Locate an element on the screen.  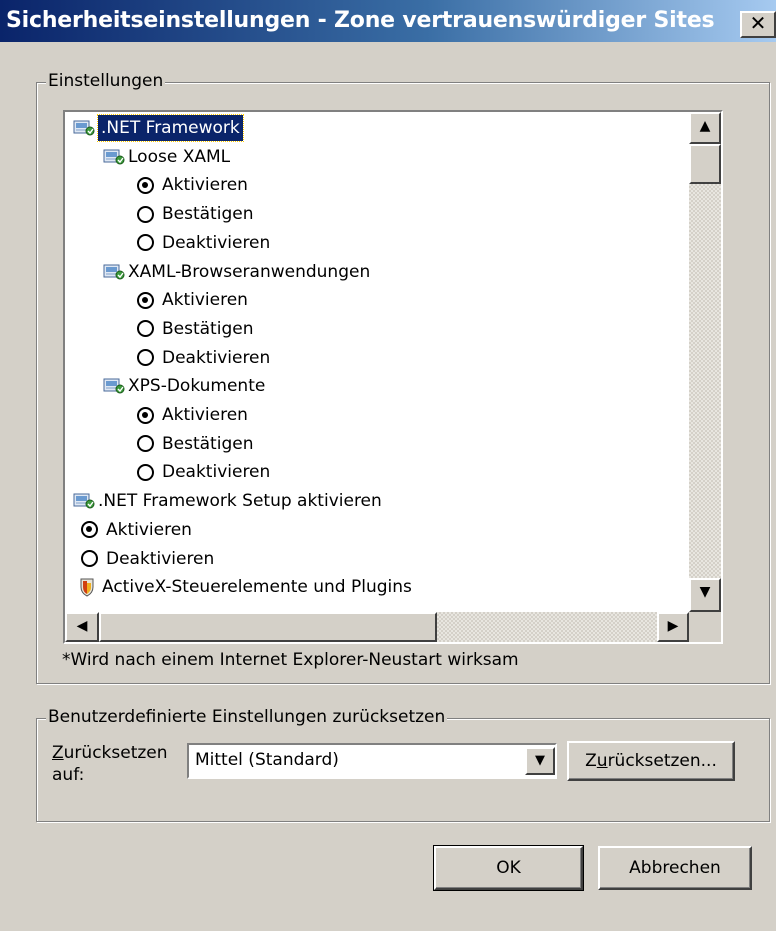
tree-node-label: .NET Framework is located at coordinates (170, 128).